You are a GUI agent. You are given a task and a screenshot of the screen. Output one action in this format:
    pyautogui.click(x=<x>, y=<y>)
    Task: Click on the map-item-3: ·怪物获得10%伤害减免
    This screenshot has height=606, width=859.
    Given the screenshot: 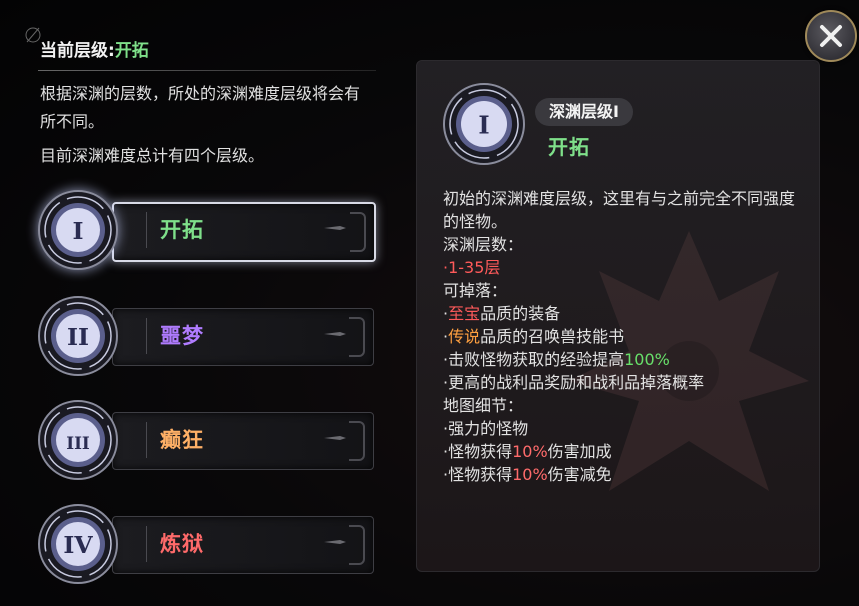 What is the action you would take?
    pyautogui.click(x=623, y=474)
    